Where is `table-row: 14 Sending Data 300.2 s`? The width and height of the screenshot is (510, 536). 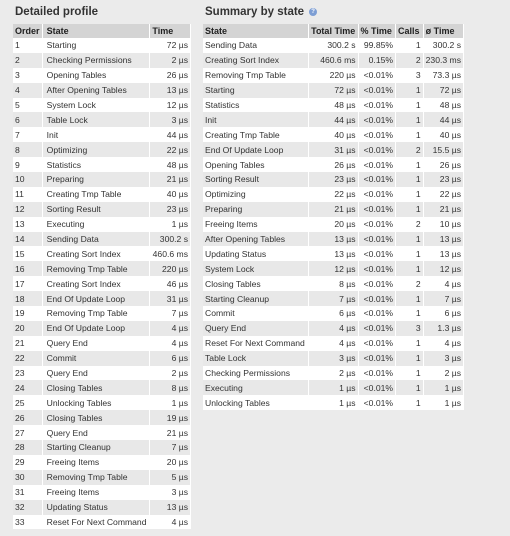 table-row: 14 Sending Data 300.2 s is located at coordinates (102, 239).